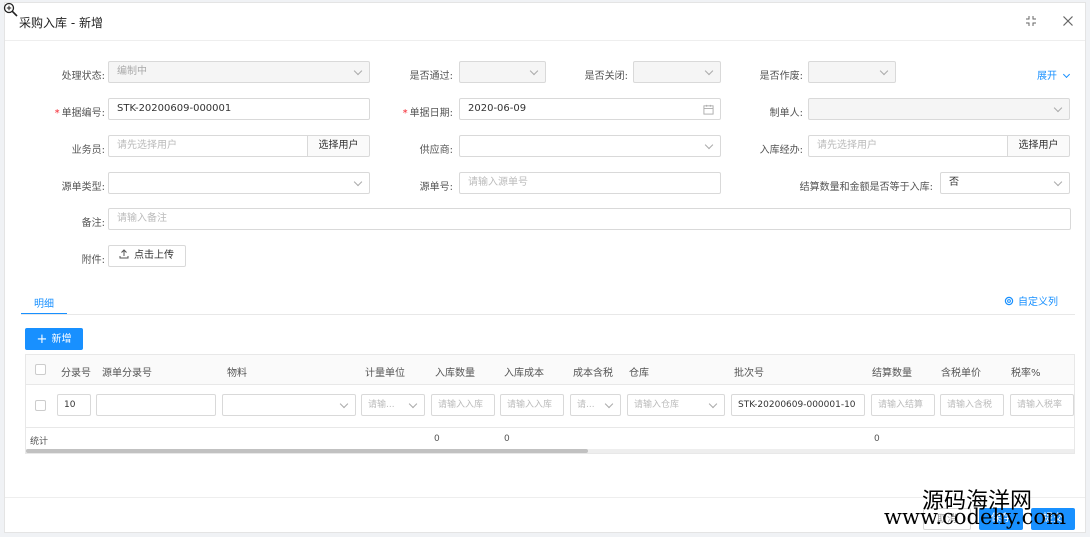  Describe the element at coordinates (156, 405) in the screenshot. I see `source-entry-no-input` at that location.